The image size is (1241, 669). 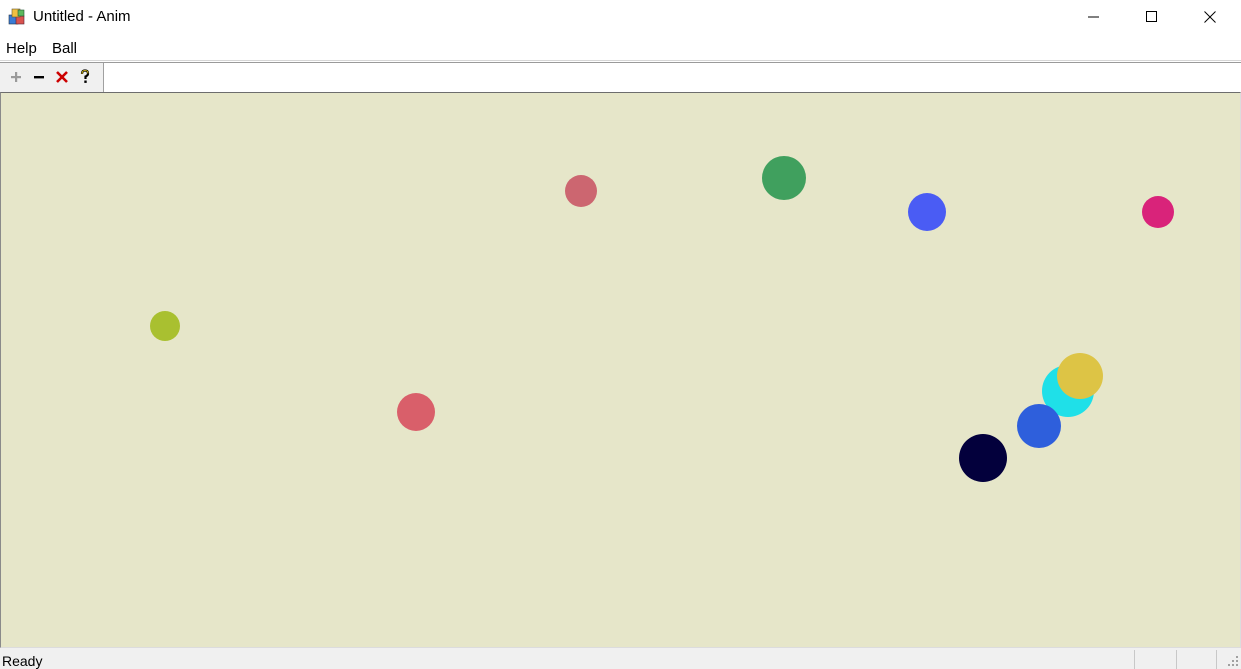 I want to click on close-button, so click(x=1210, y=17).